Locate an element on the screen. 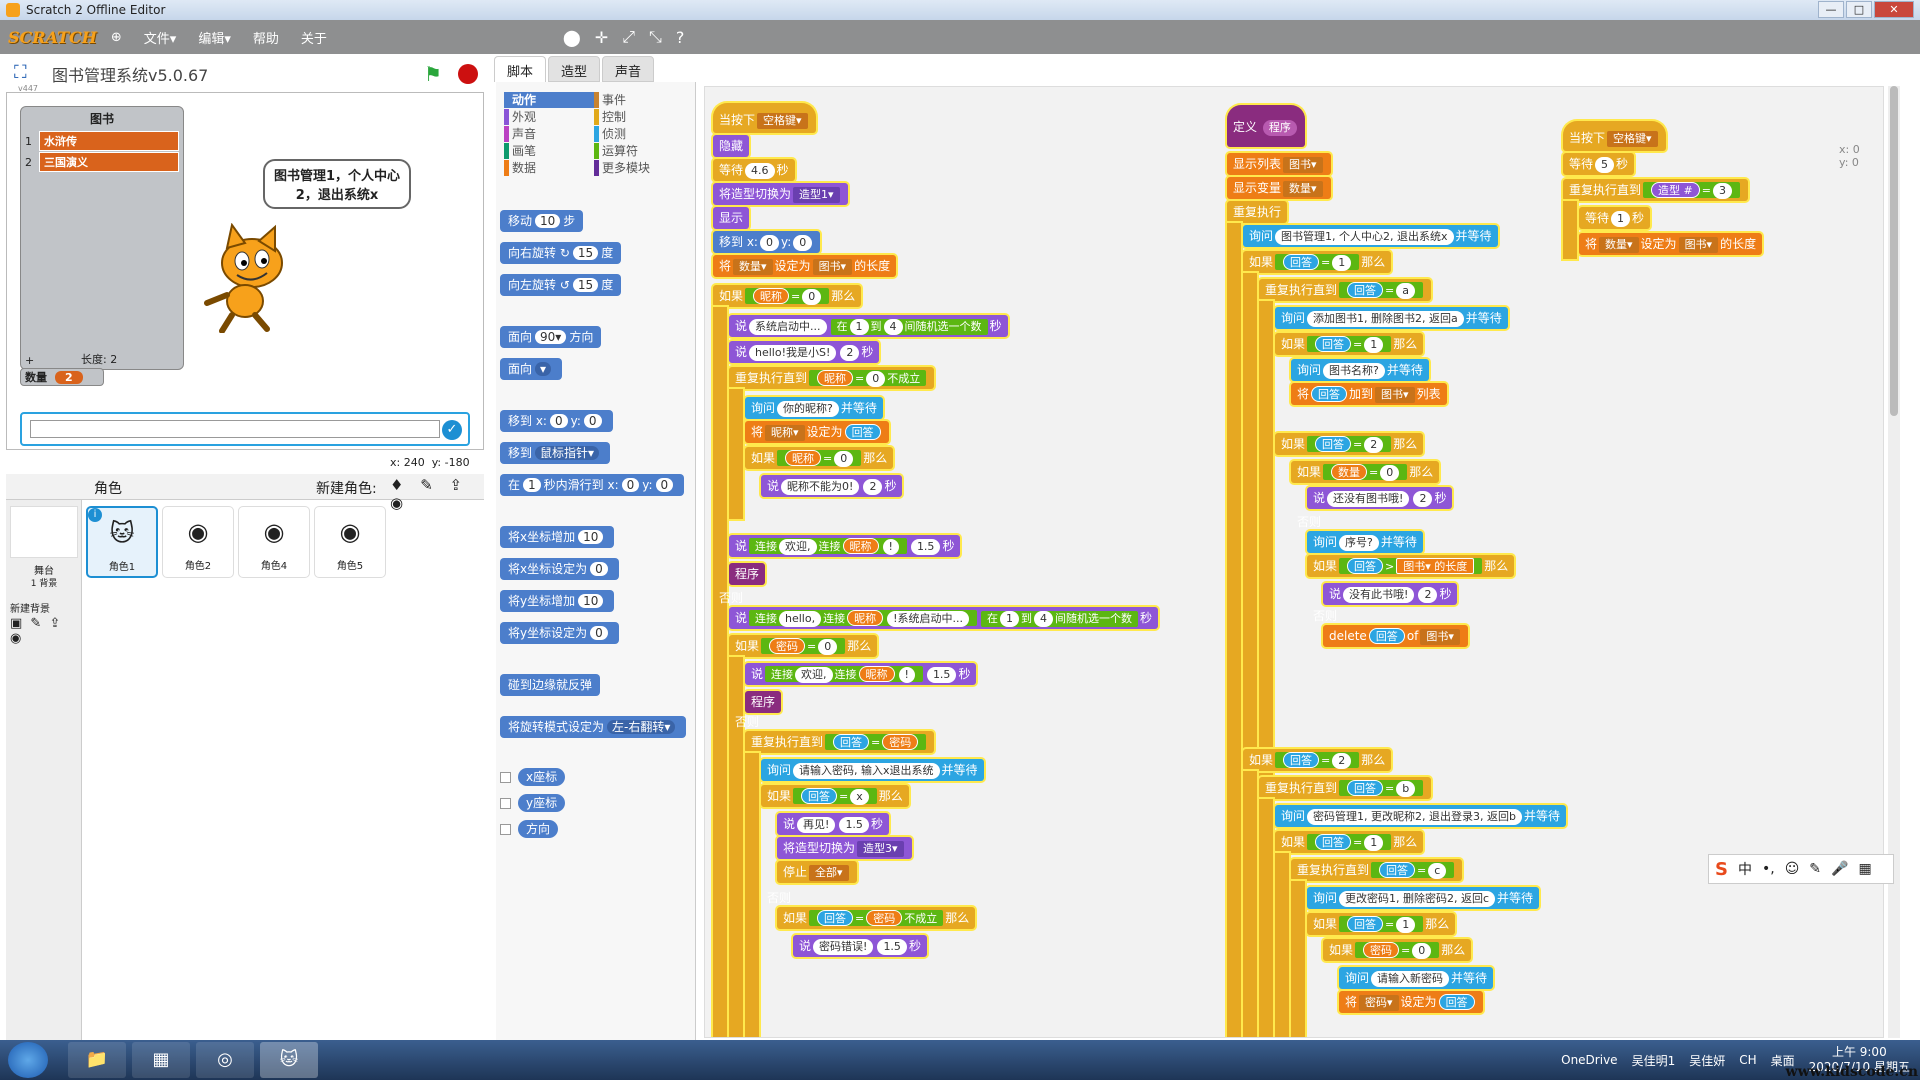 The image size is (1920, 1080). list-item: 1 水浒传 is located at coordinates (102, 141).